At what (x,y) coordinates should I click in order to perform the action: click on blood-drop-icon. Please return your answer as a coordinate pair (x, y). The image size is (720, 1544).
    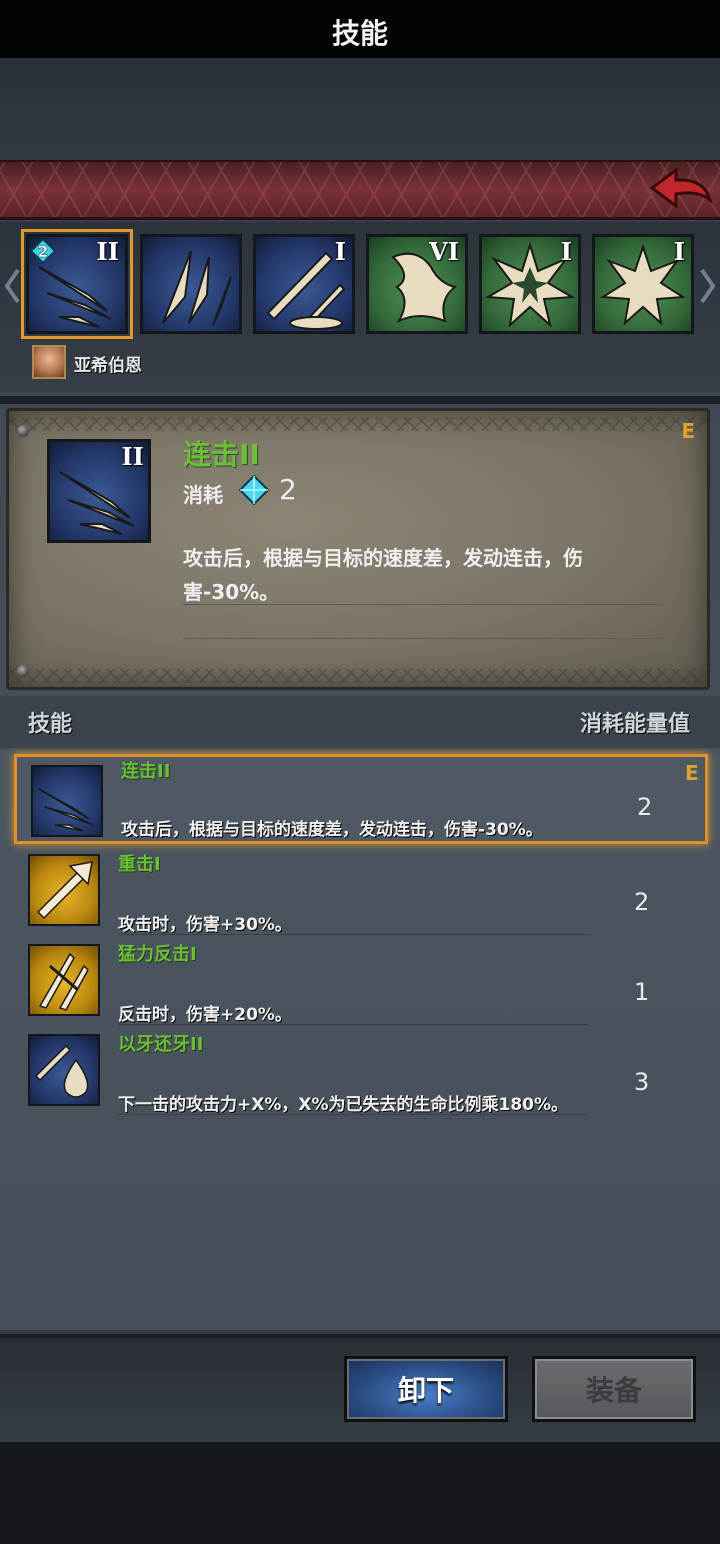
    Looking at the image, I should click on (61, 1071).